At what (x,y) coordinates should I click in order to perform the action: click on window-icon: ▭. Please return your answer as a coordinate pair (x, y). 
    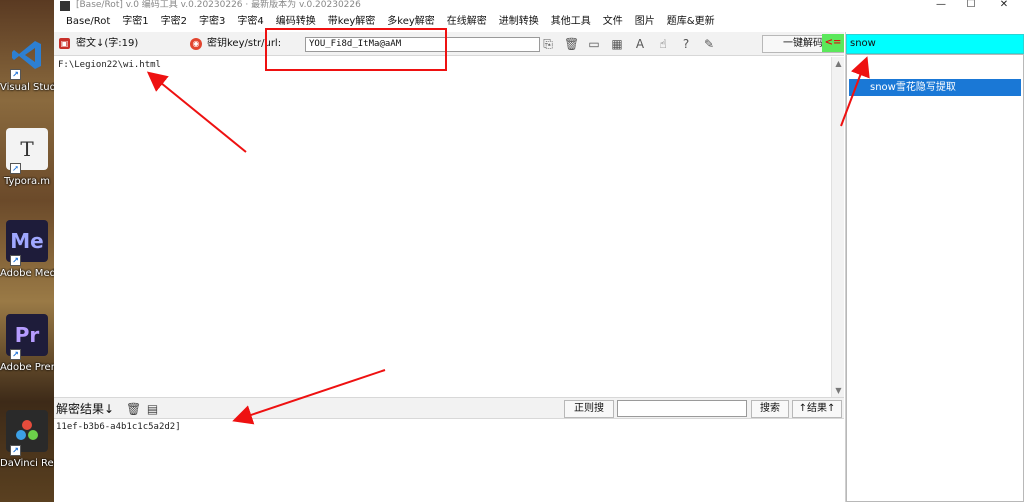
    Looking at the image, I should click on (594, 44).